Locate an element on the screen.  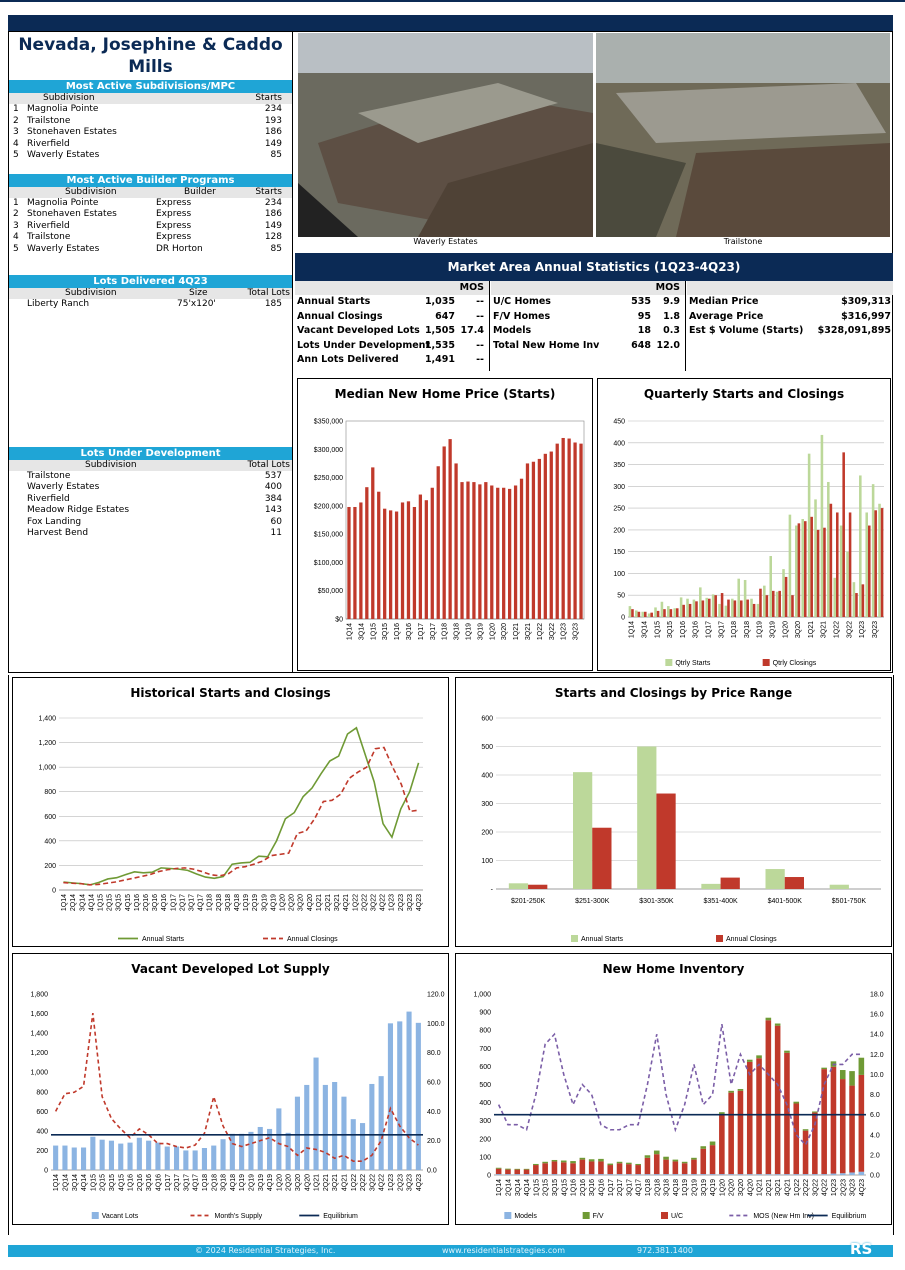
y-tick-label: $350,000 is located at coordinates (328, 422).